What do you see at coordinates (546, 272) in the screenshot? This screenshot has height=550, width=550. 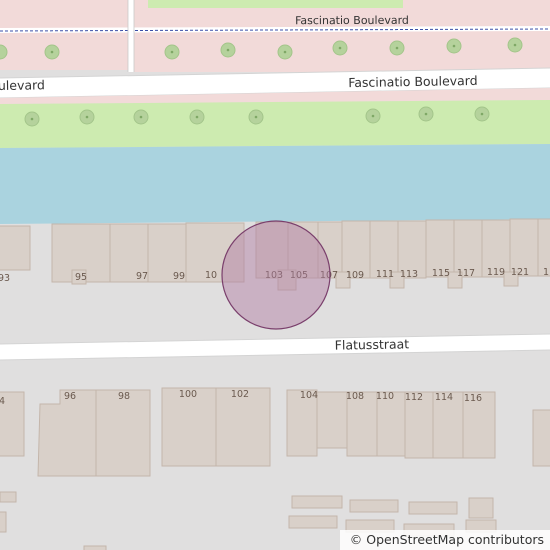 I see `house-number: 1` at bounding box center [546, 272].